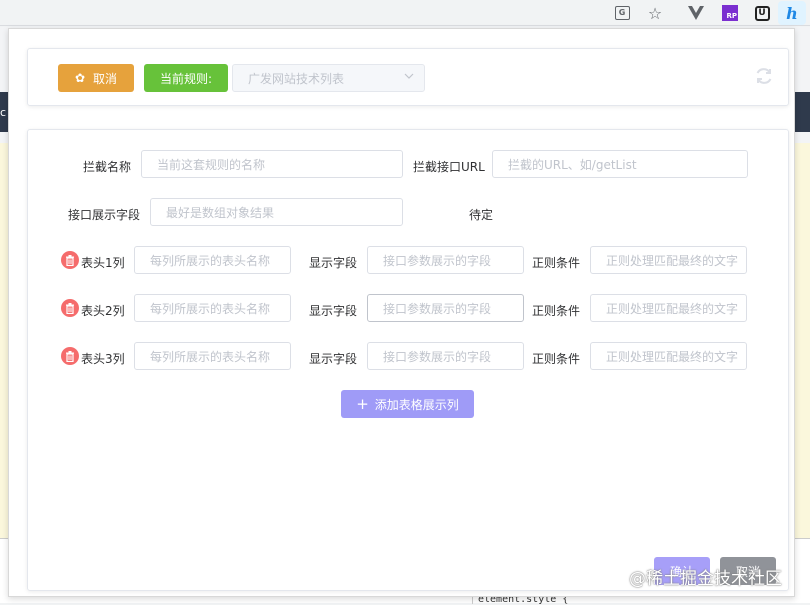 The width and height of the screenshot is (810, 605). I want to click on plus-icon: +, so click(362, 404).